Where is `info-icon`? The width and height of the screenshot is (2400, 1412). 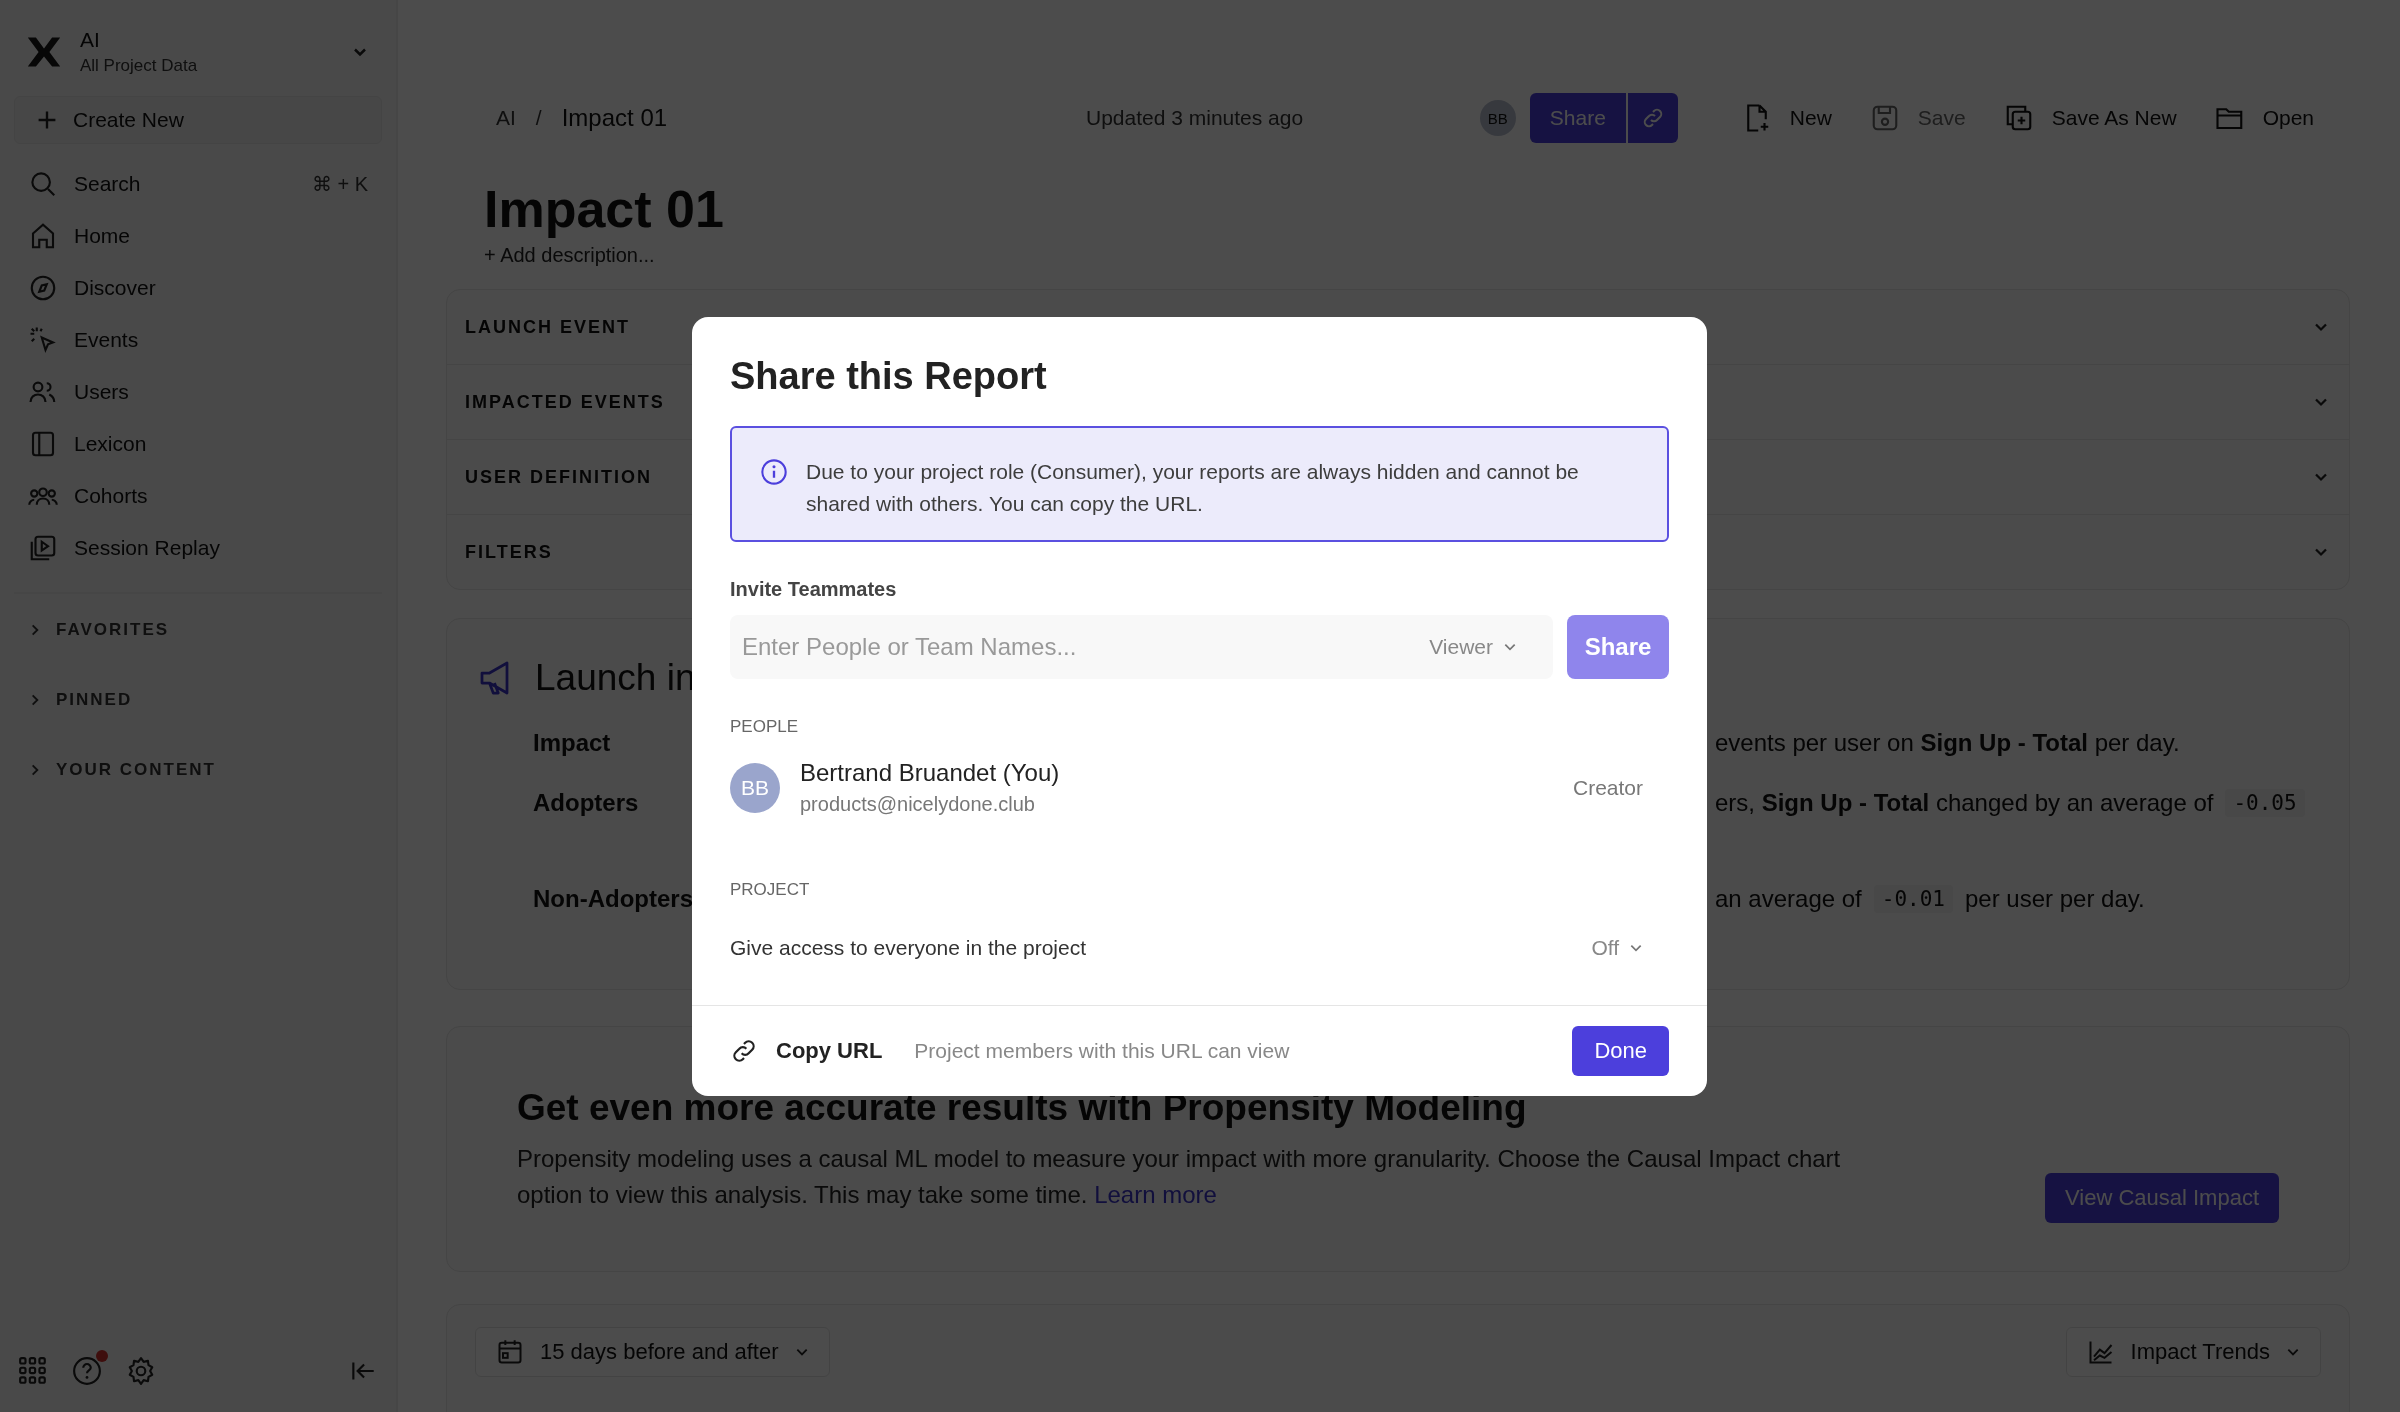 info-icon is located at coordinates (774, 472).